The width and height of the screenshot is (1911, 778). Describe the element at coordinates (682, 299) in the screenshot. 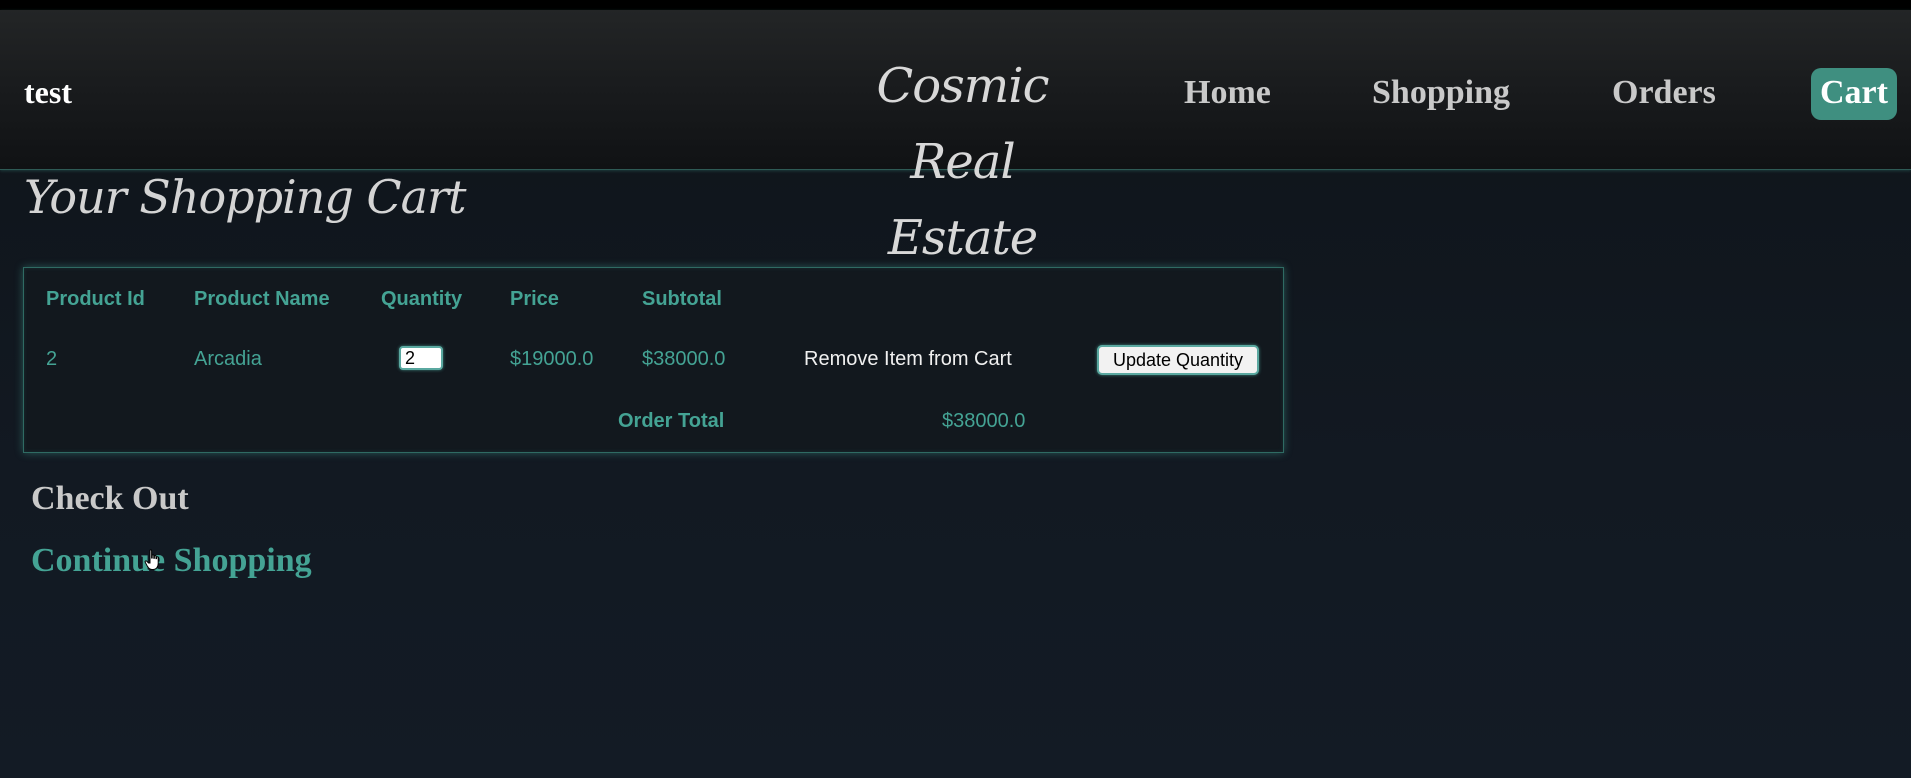

I see `header-subtotal: Subtotal` at that location.